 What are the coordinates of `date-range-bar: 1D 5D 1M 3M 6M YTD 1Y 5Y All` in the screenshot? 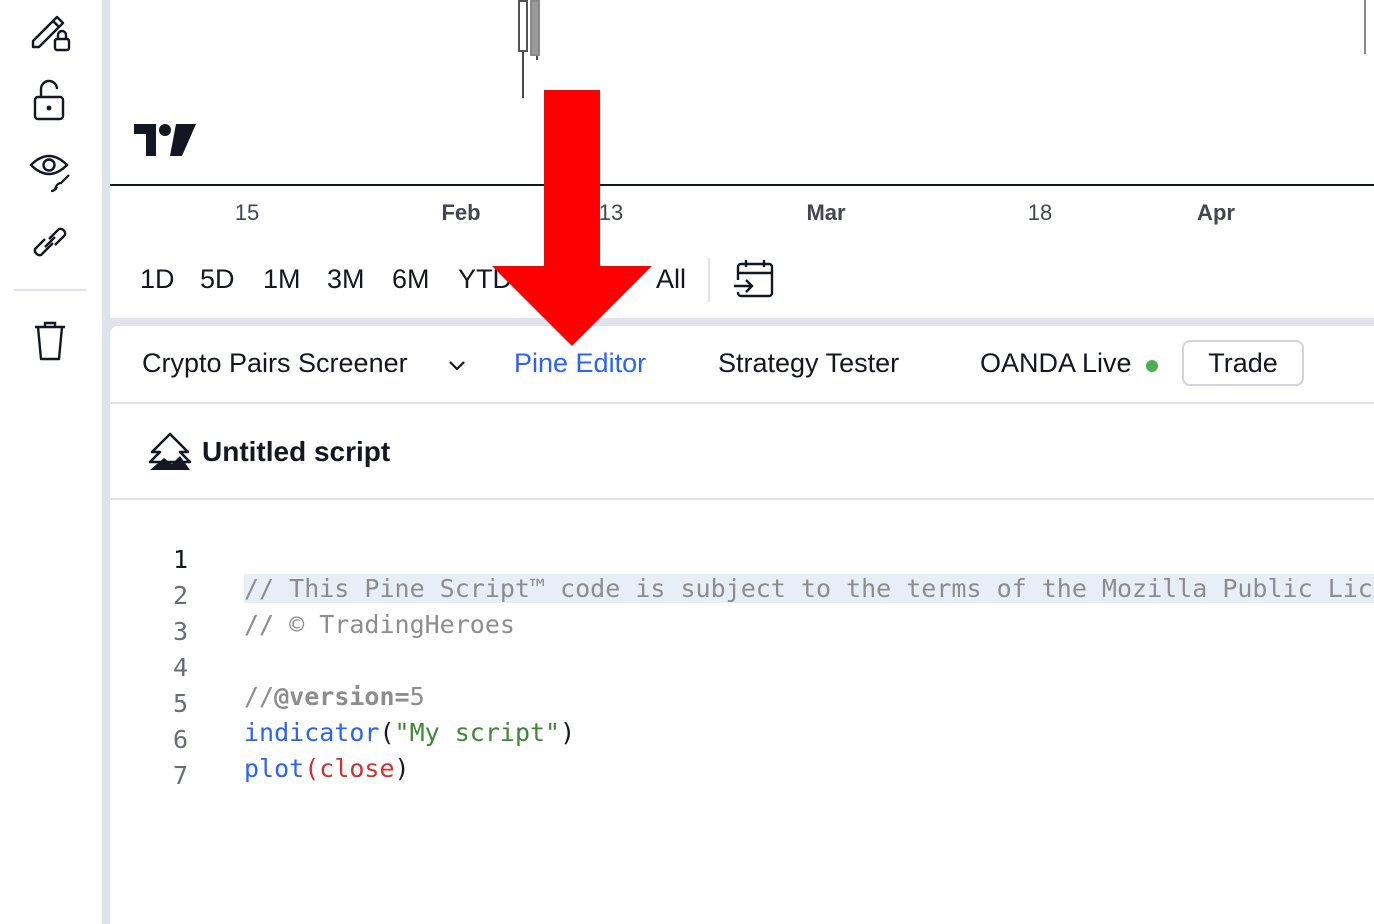 It's located at (742, 280).